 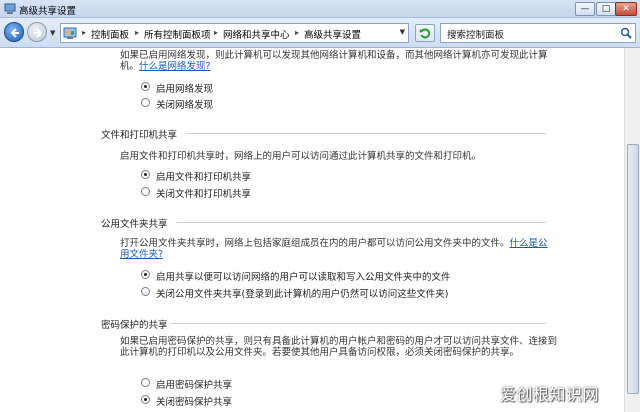 I want to click on network-icon, so click(x=10, y=9).